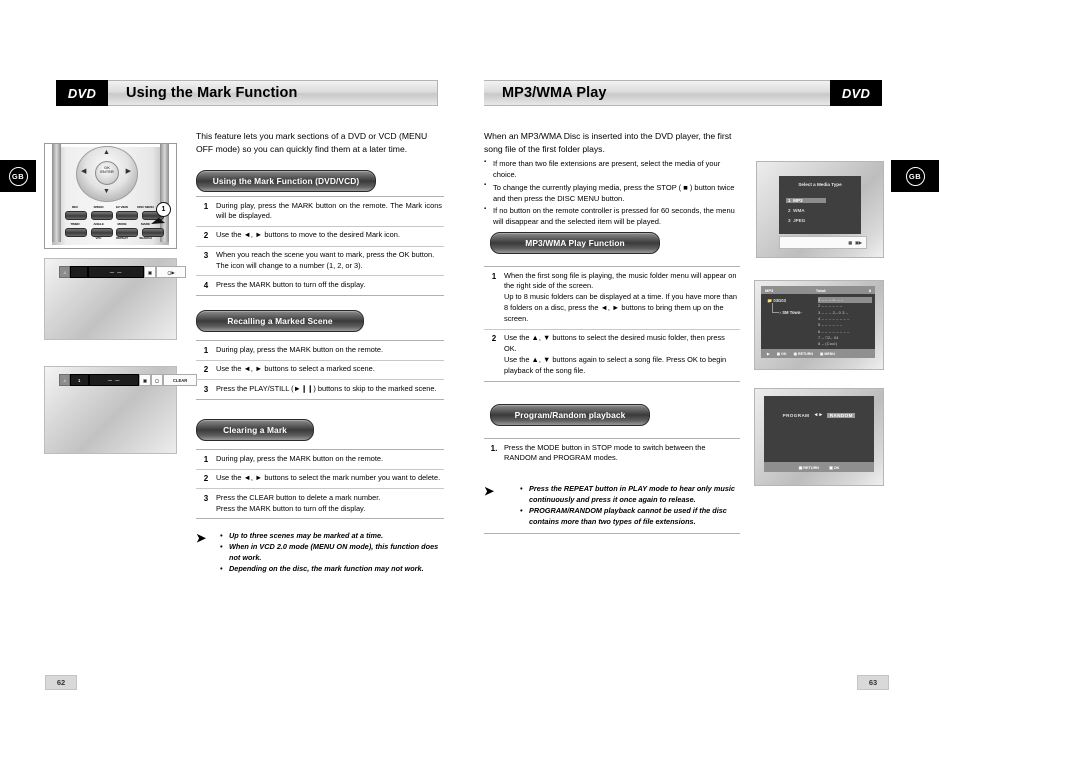  Describe the element at coordinates (858, 242) in the screenshot. I see `stop-icon: ▣▶` at that location.